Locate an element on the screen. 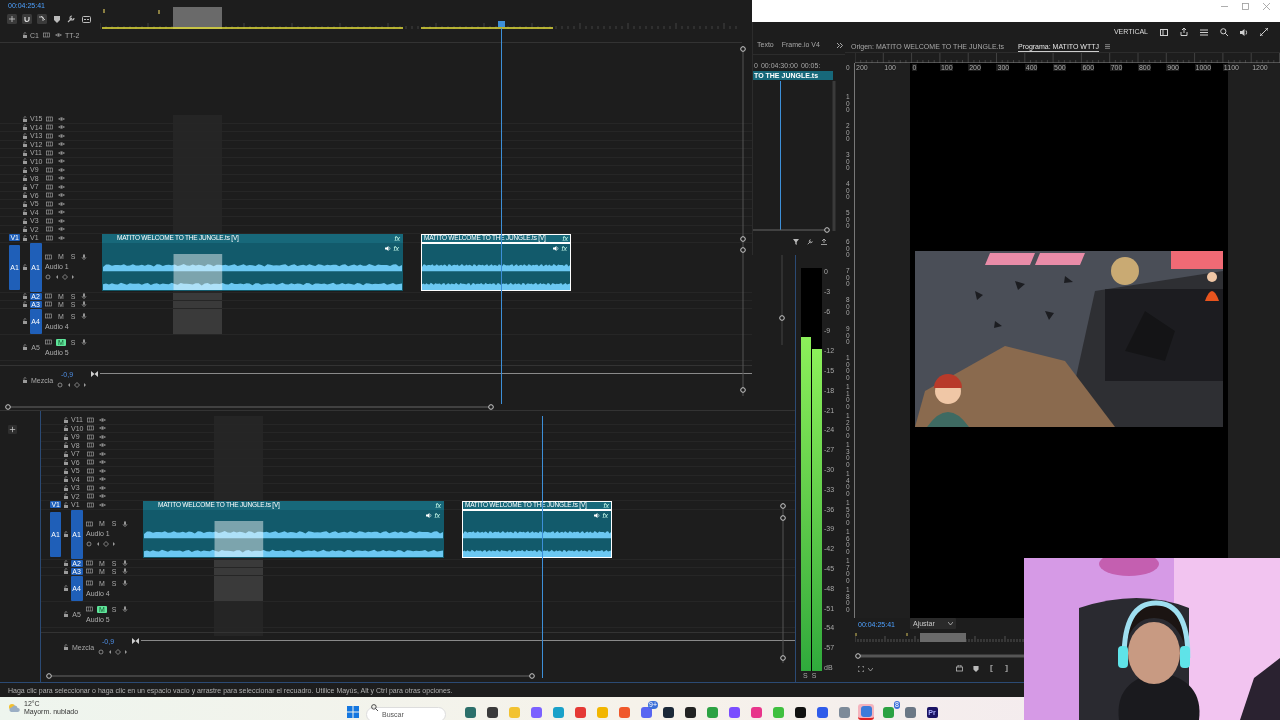  magnet-icon is located at coordinates (27, 19).